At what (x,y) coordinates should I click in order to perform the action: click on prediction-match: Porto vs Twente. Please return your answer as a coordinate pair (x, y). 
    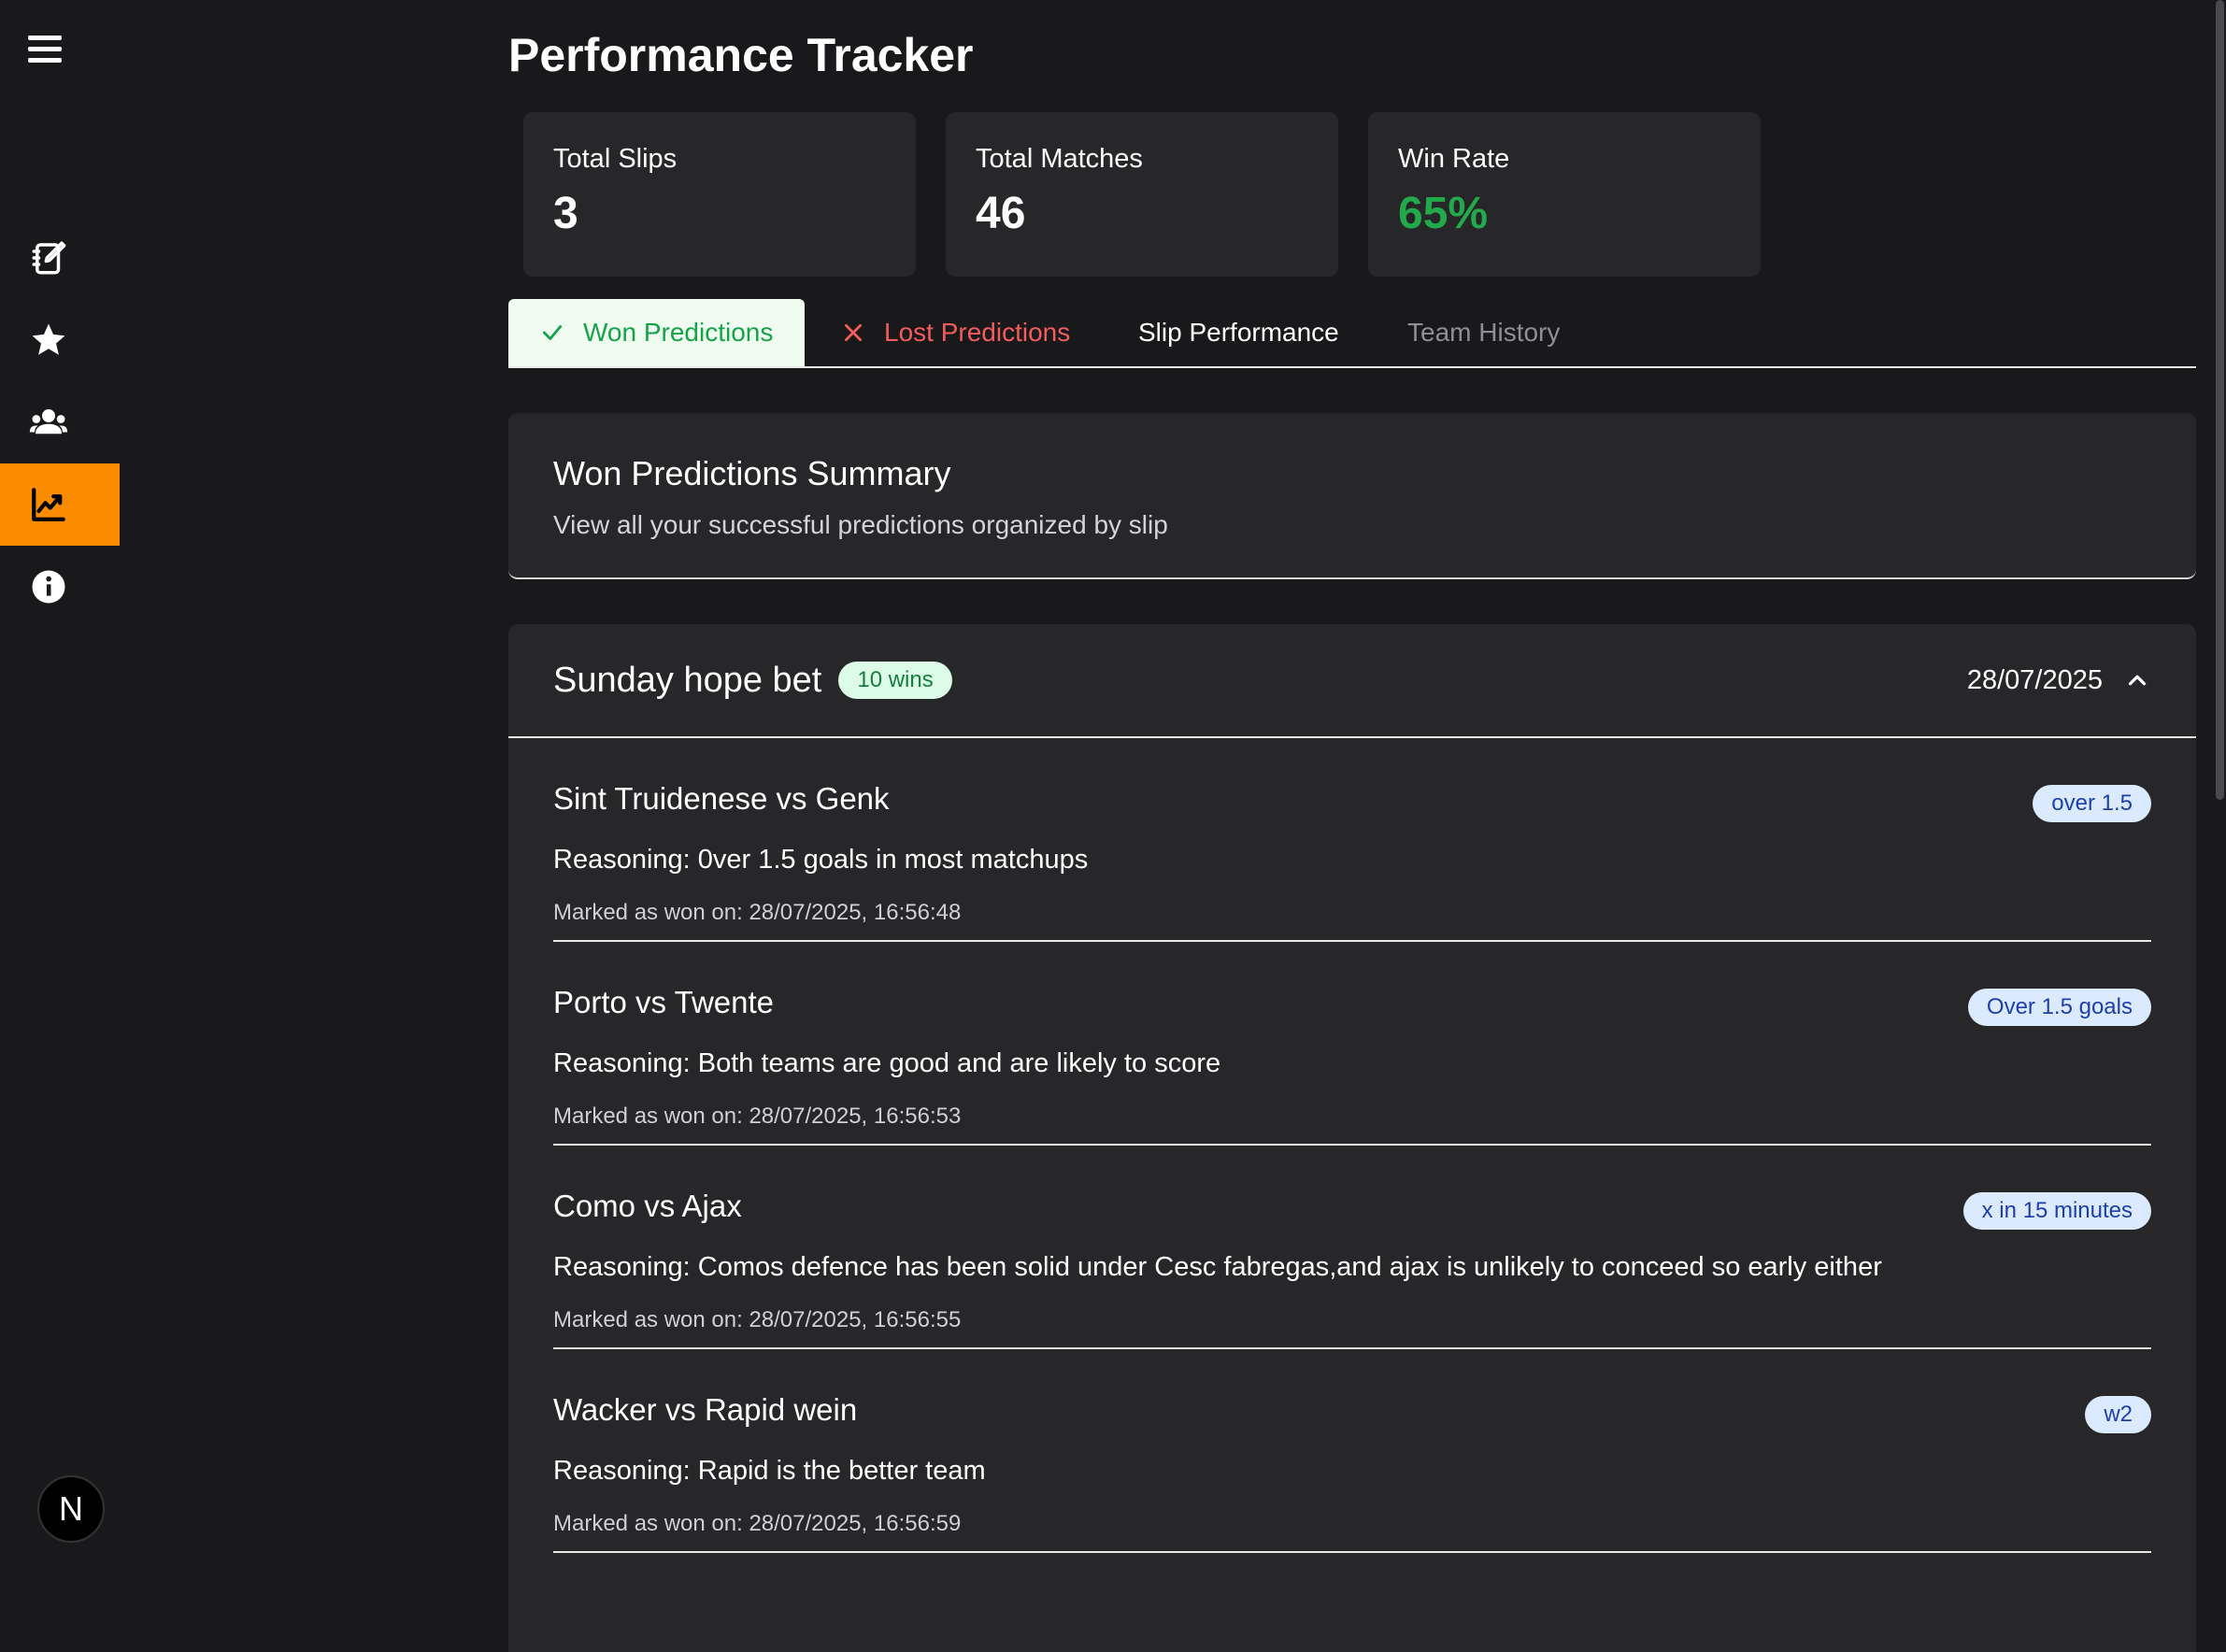
    Looking at the image, I should click on (664, 1002).